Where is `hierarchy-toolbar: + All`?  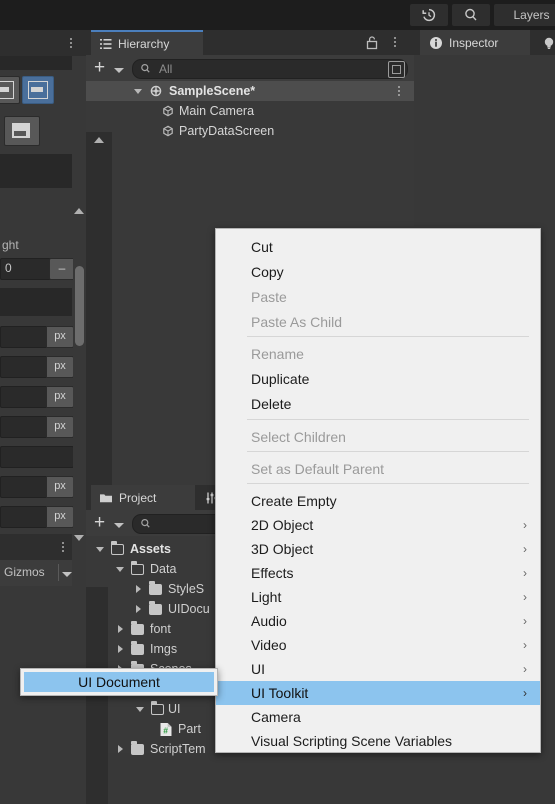
hierarchy-toolbar: + All is located at coordinates (250, 68).